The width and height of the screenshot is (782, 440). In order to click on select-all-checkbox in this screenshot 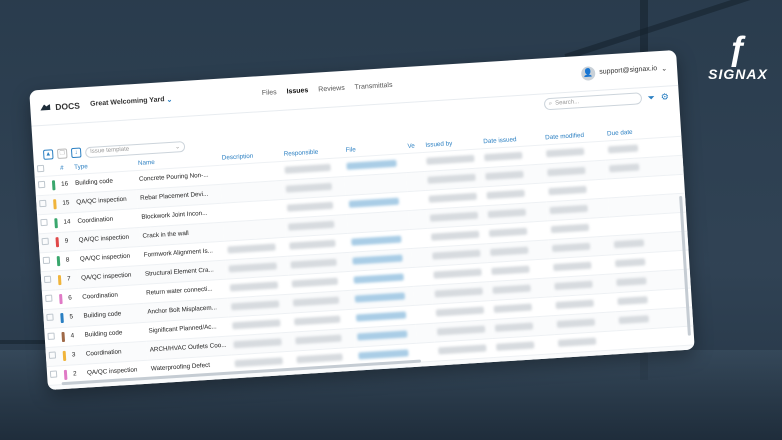, I will do `click(40, 169)`.